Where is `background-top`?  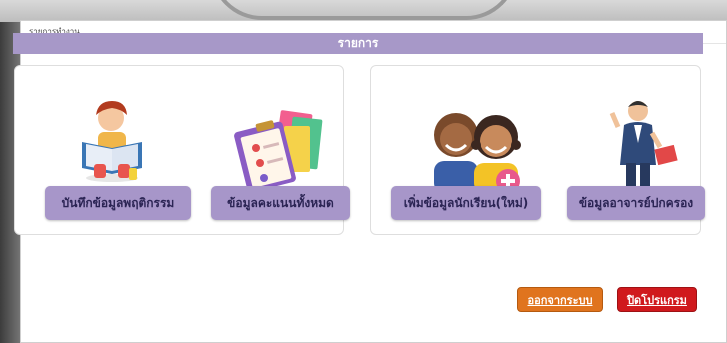
background-top is located at coordinates (363, 11).